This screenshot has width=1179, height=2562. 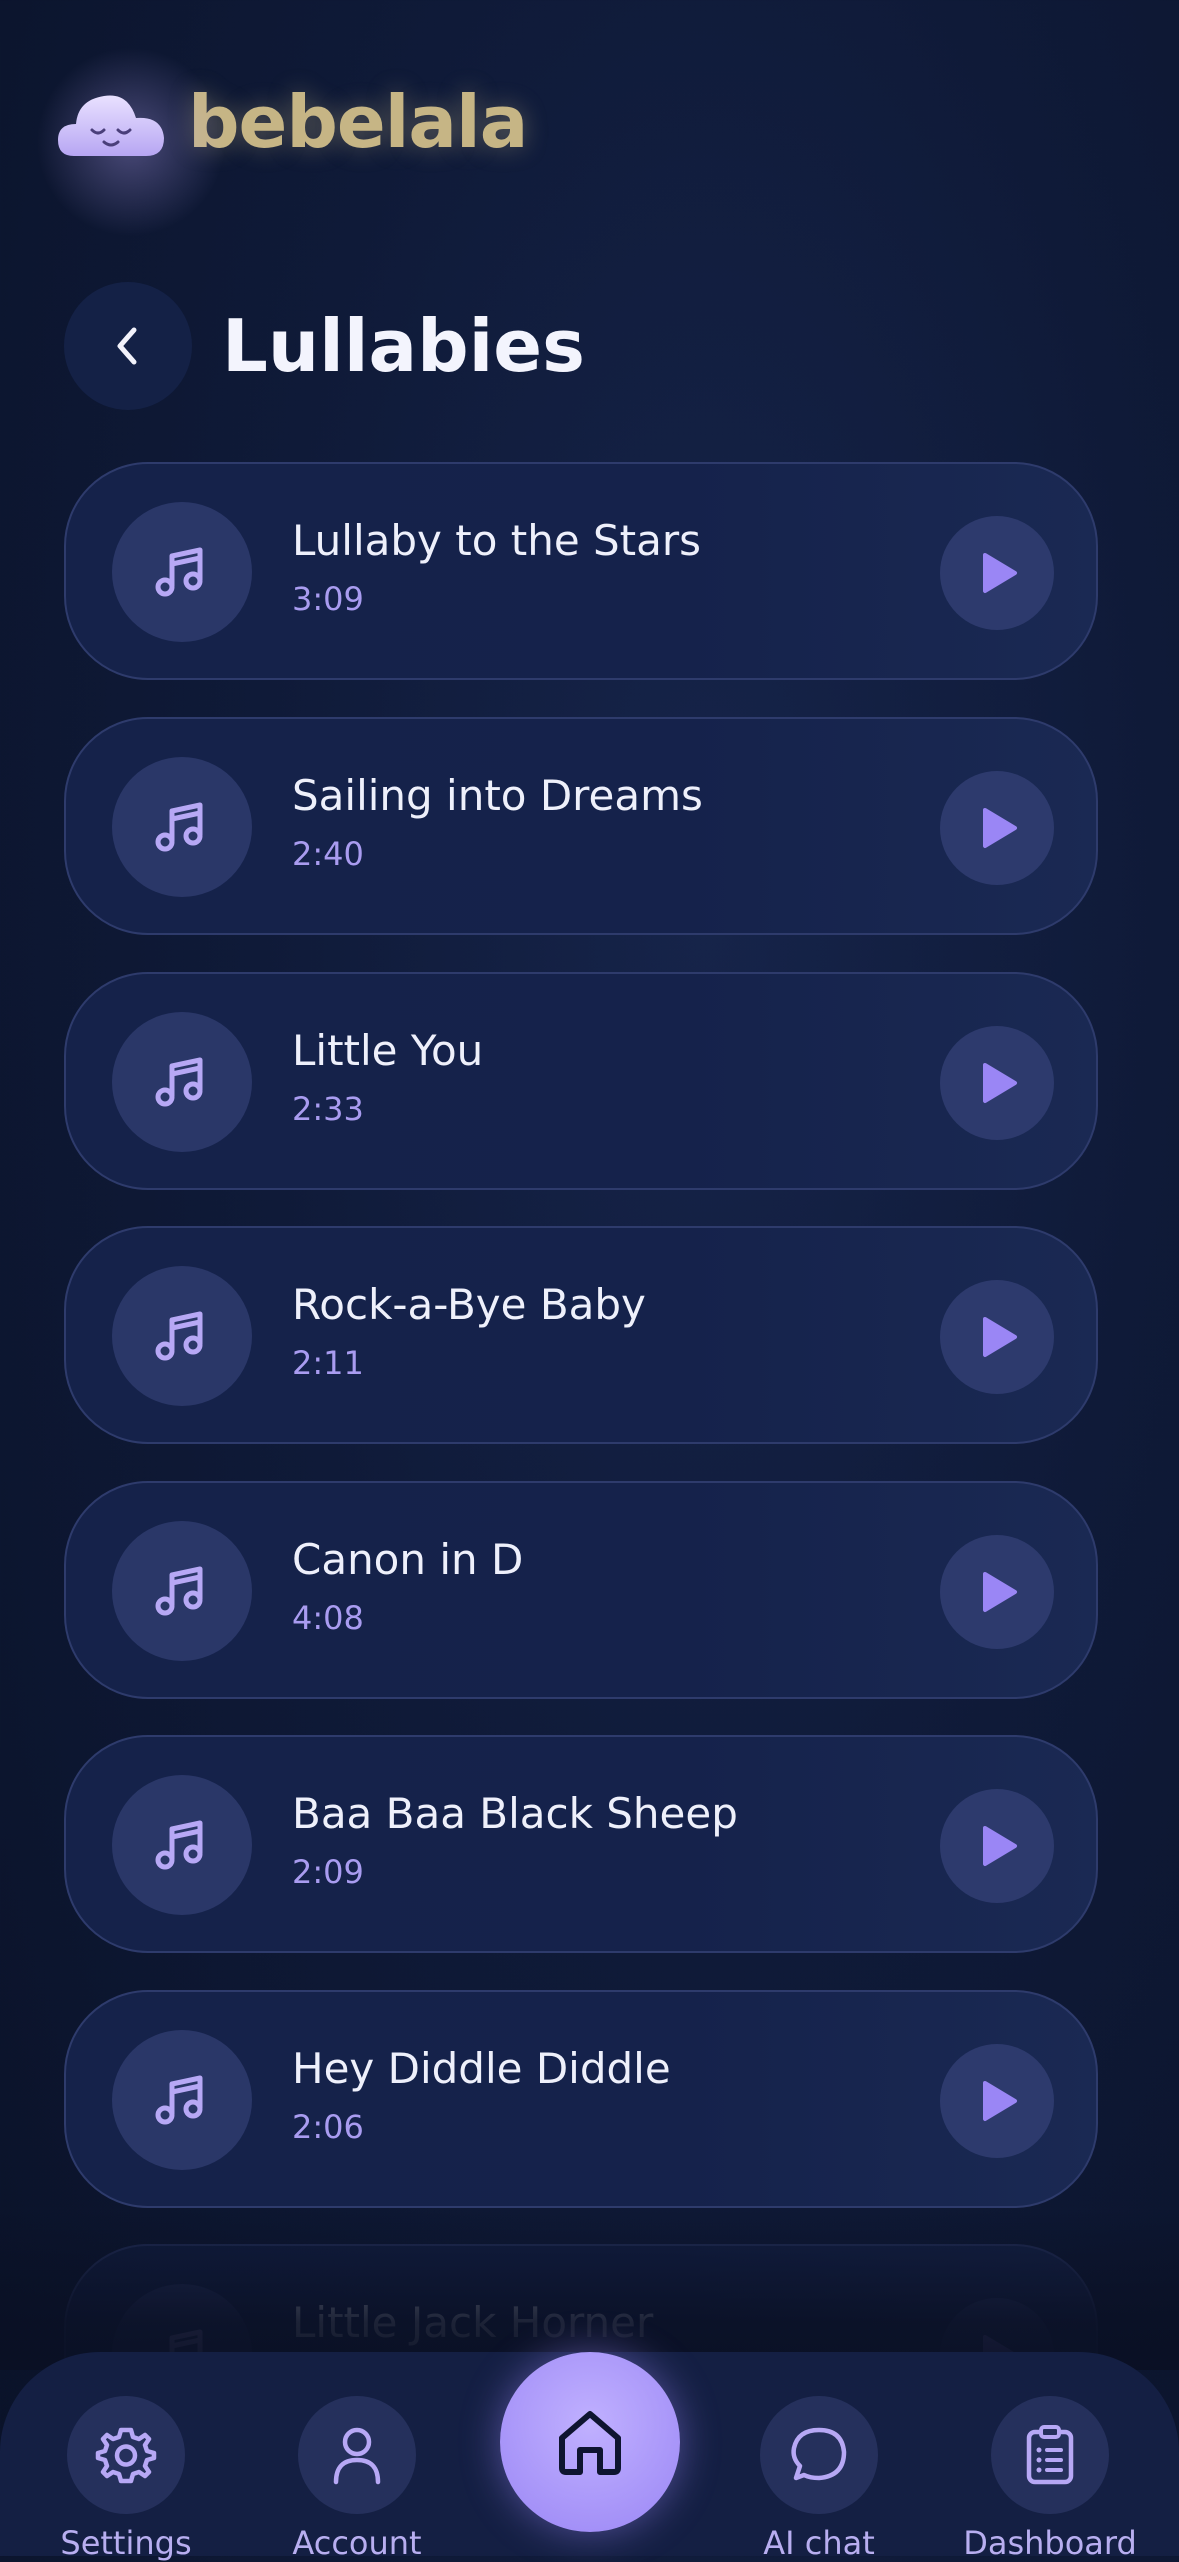 I want to click on song-card: Hey Diddle Diddle 2:06, so click(x=581, y=2099).